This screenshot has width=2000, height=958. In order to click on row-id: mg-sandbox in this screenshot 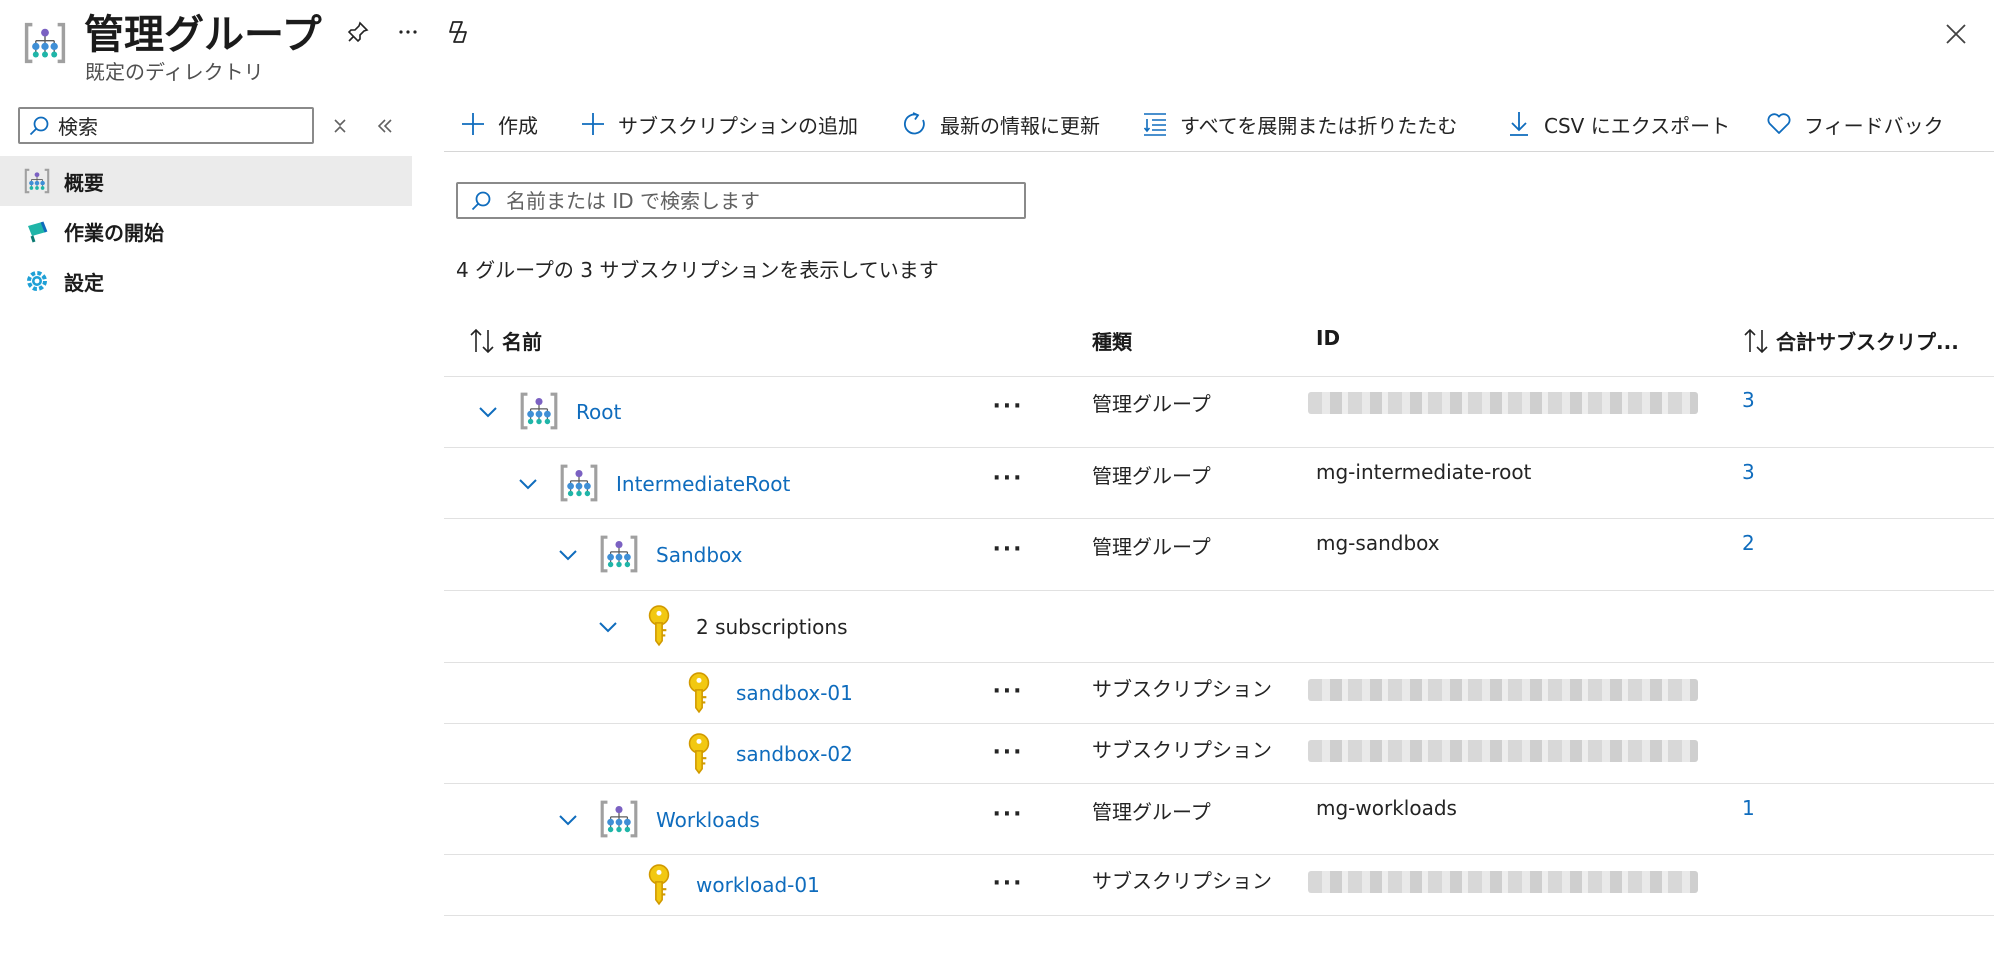, I will do `click(1378, 543)`.